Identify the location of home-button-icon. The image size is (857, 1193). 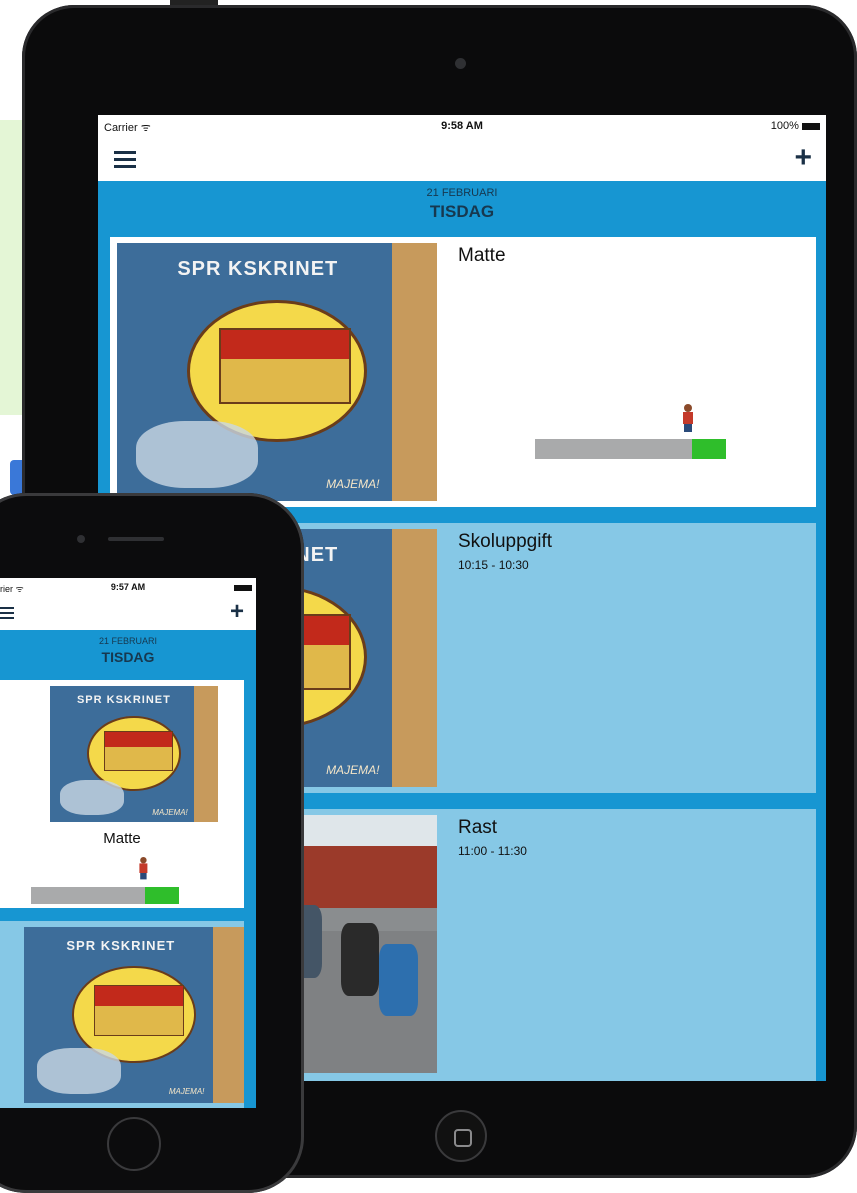
(463, 1138).